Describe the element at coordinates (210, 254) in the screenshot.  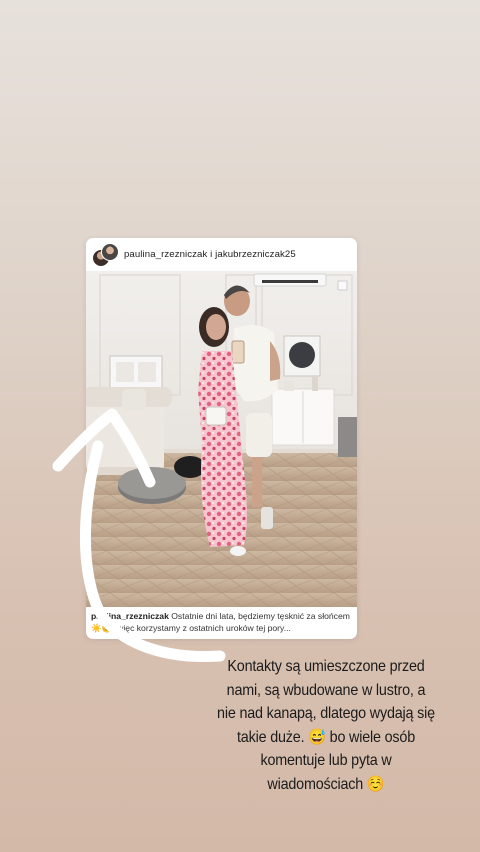
I see `post-usernames: paulina_rzezniczak i jakubrzezniczak25` at that location.